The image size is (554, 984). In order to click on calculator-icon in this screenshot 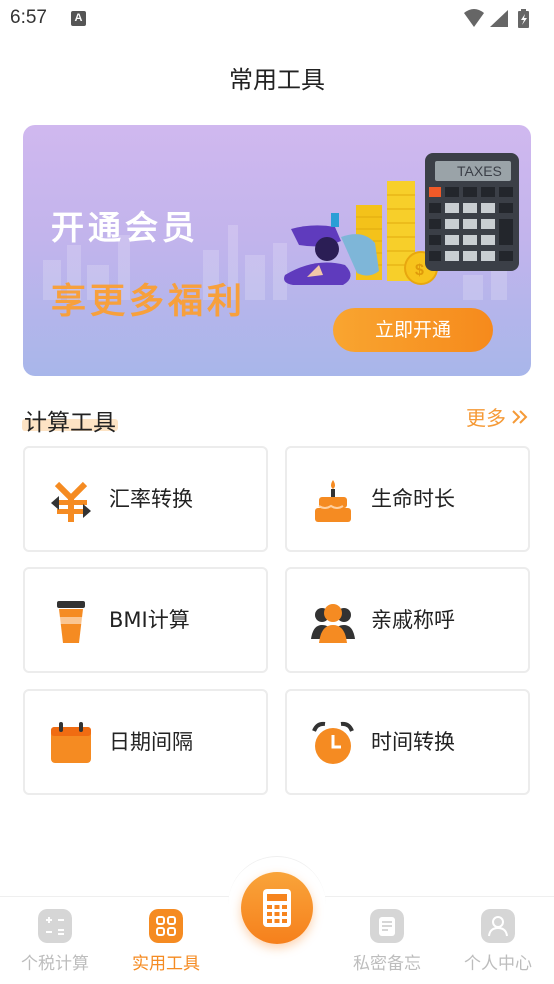, I will do `click(277, 908)`.